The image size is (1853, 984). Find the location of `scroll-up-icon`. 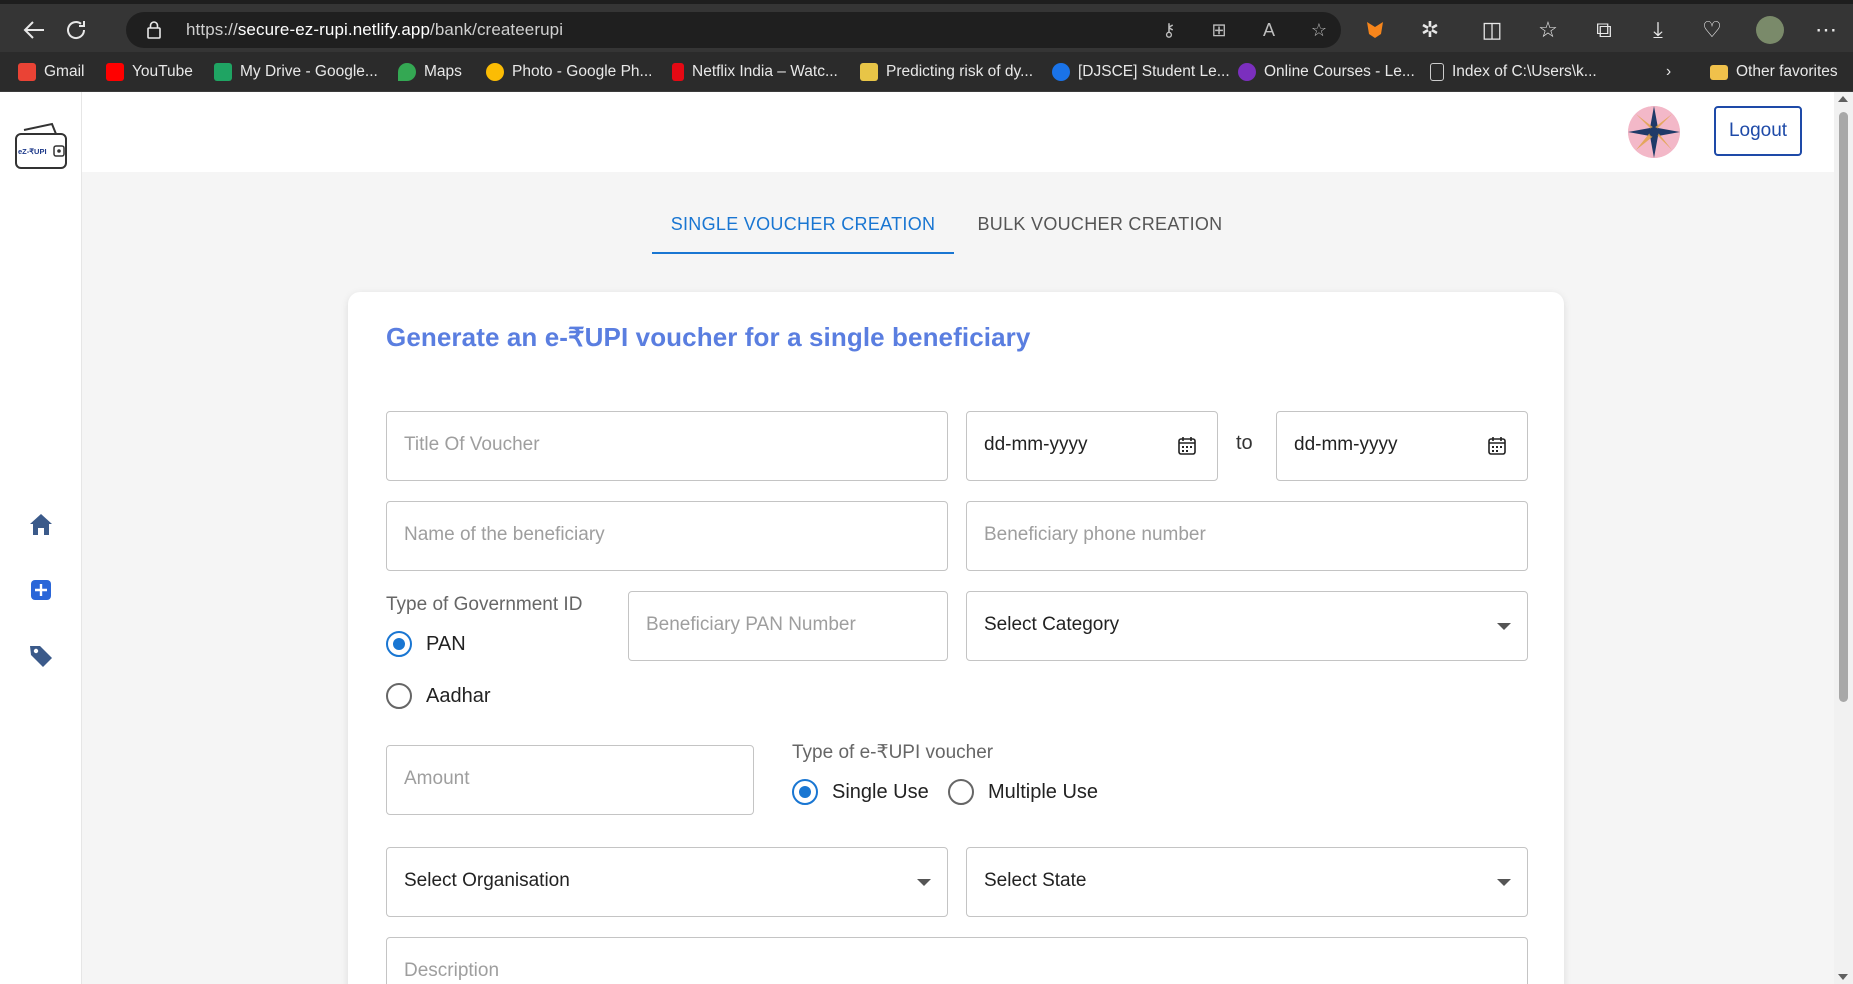

scroll-up-icon is located at coordinates (1843, 99).